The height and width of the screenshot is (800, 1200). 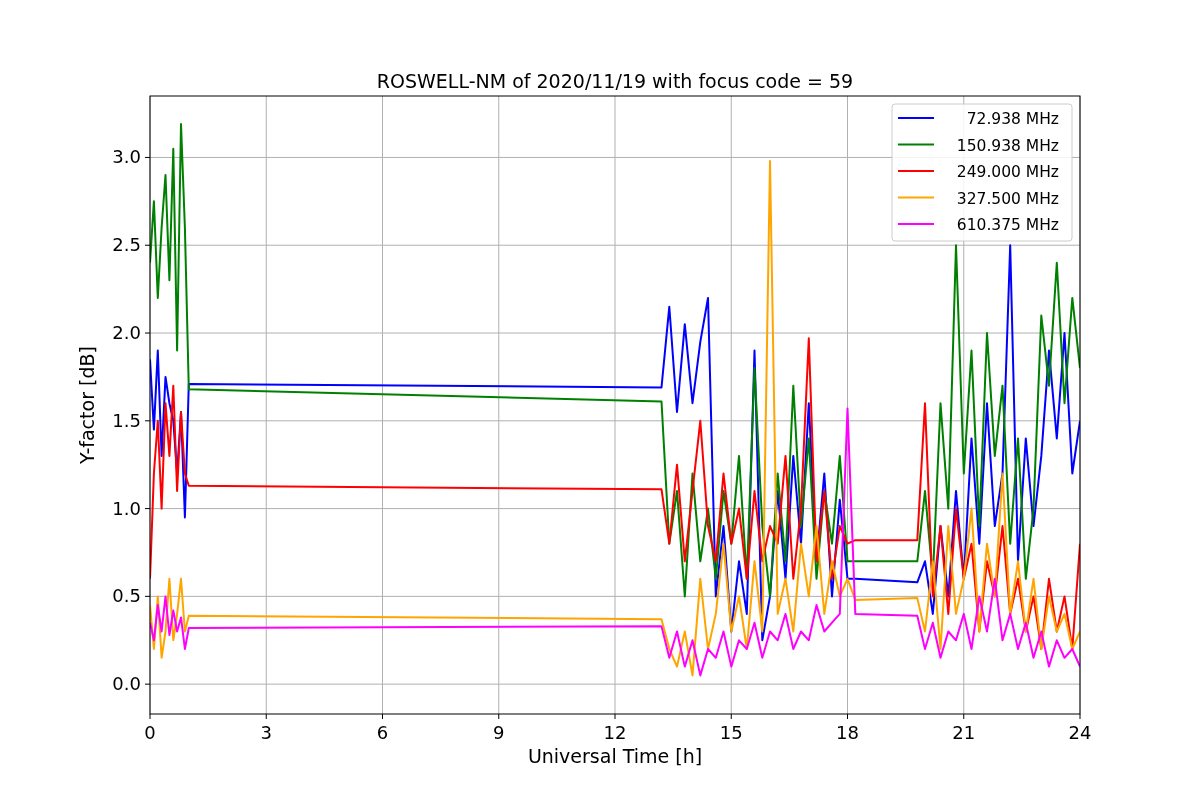 I want to click on tick-label: 21, so click(x=964, y=732).